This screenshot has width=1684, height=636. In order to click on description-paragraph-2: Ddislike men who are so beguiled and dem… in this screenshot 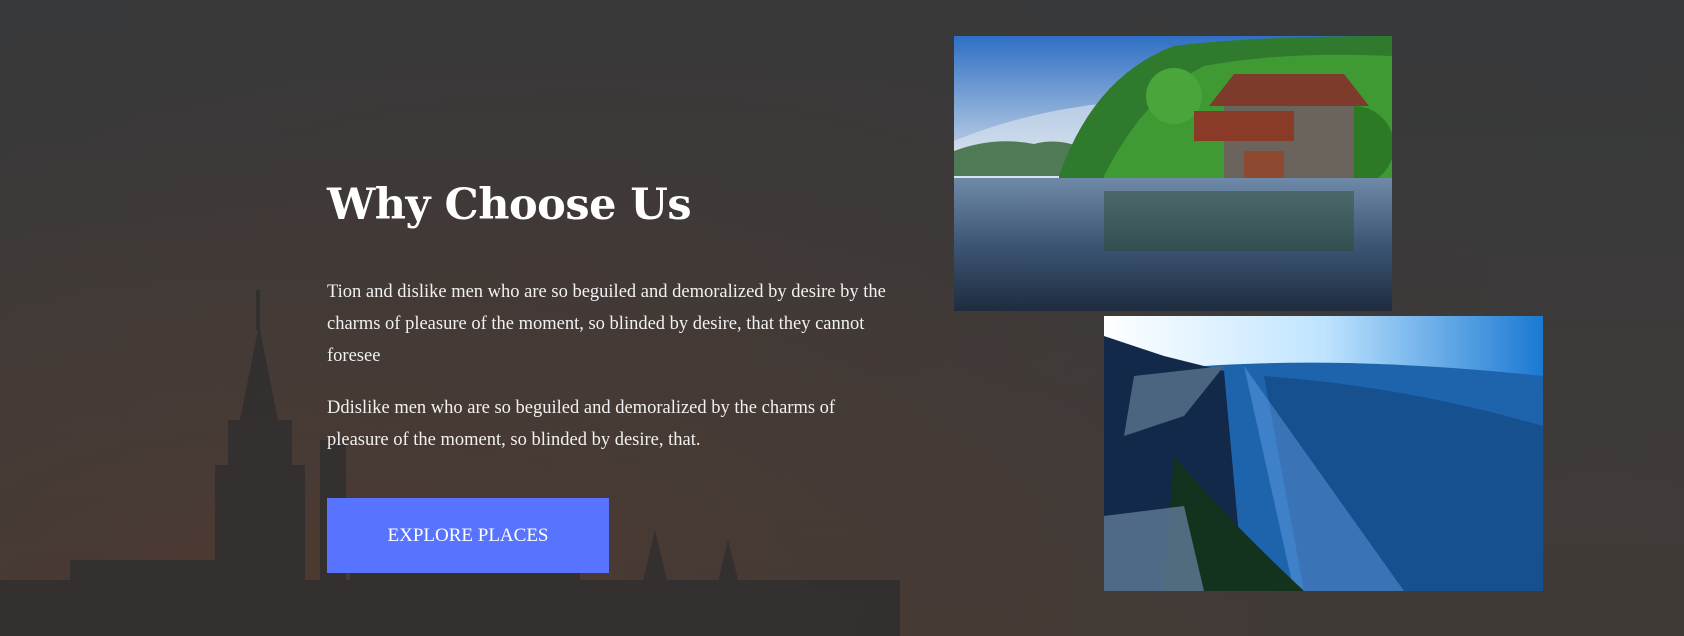, I will do `click(581, 424)`.